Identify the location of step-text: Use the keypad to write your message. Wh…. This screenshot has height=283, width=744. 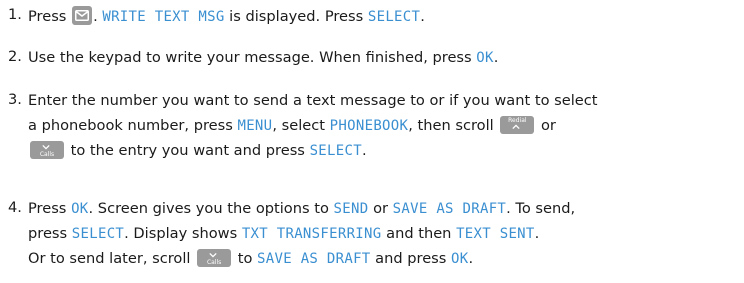
(252, 57).